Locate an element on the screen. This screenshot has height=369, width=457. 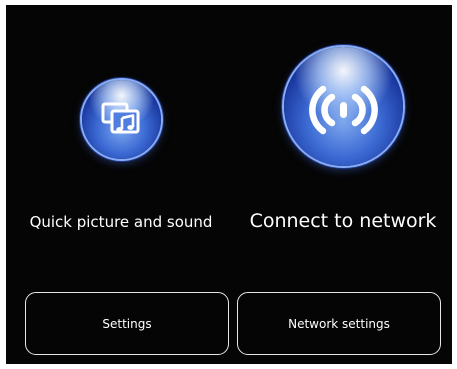
quick-picture-sound-orb is located at coordinates (121, 119).